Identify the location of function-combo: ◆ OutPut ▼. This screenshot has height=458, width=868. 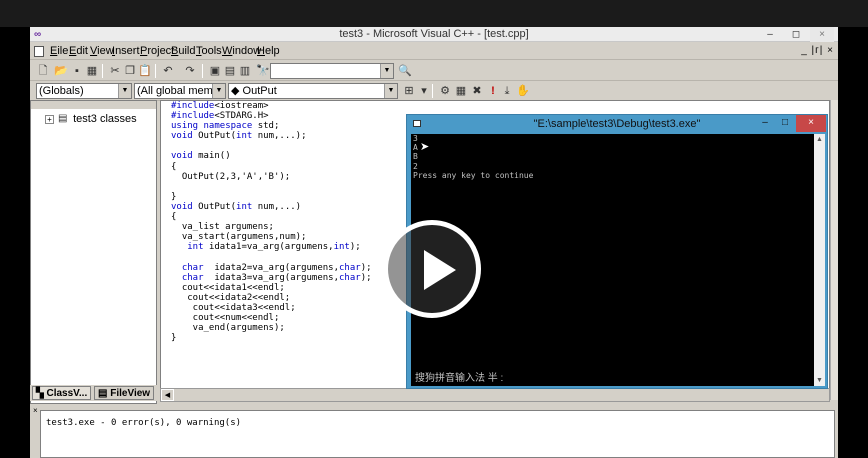
(313, 91).